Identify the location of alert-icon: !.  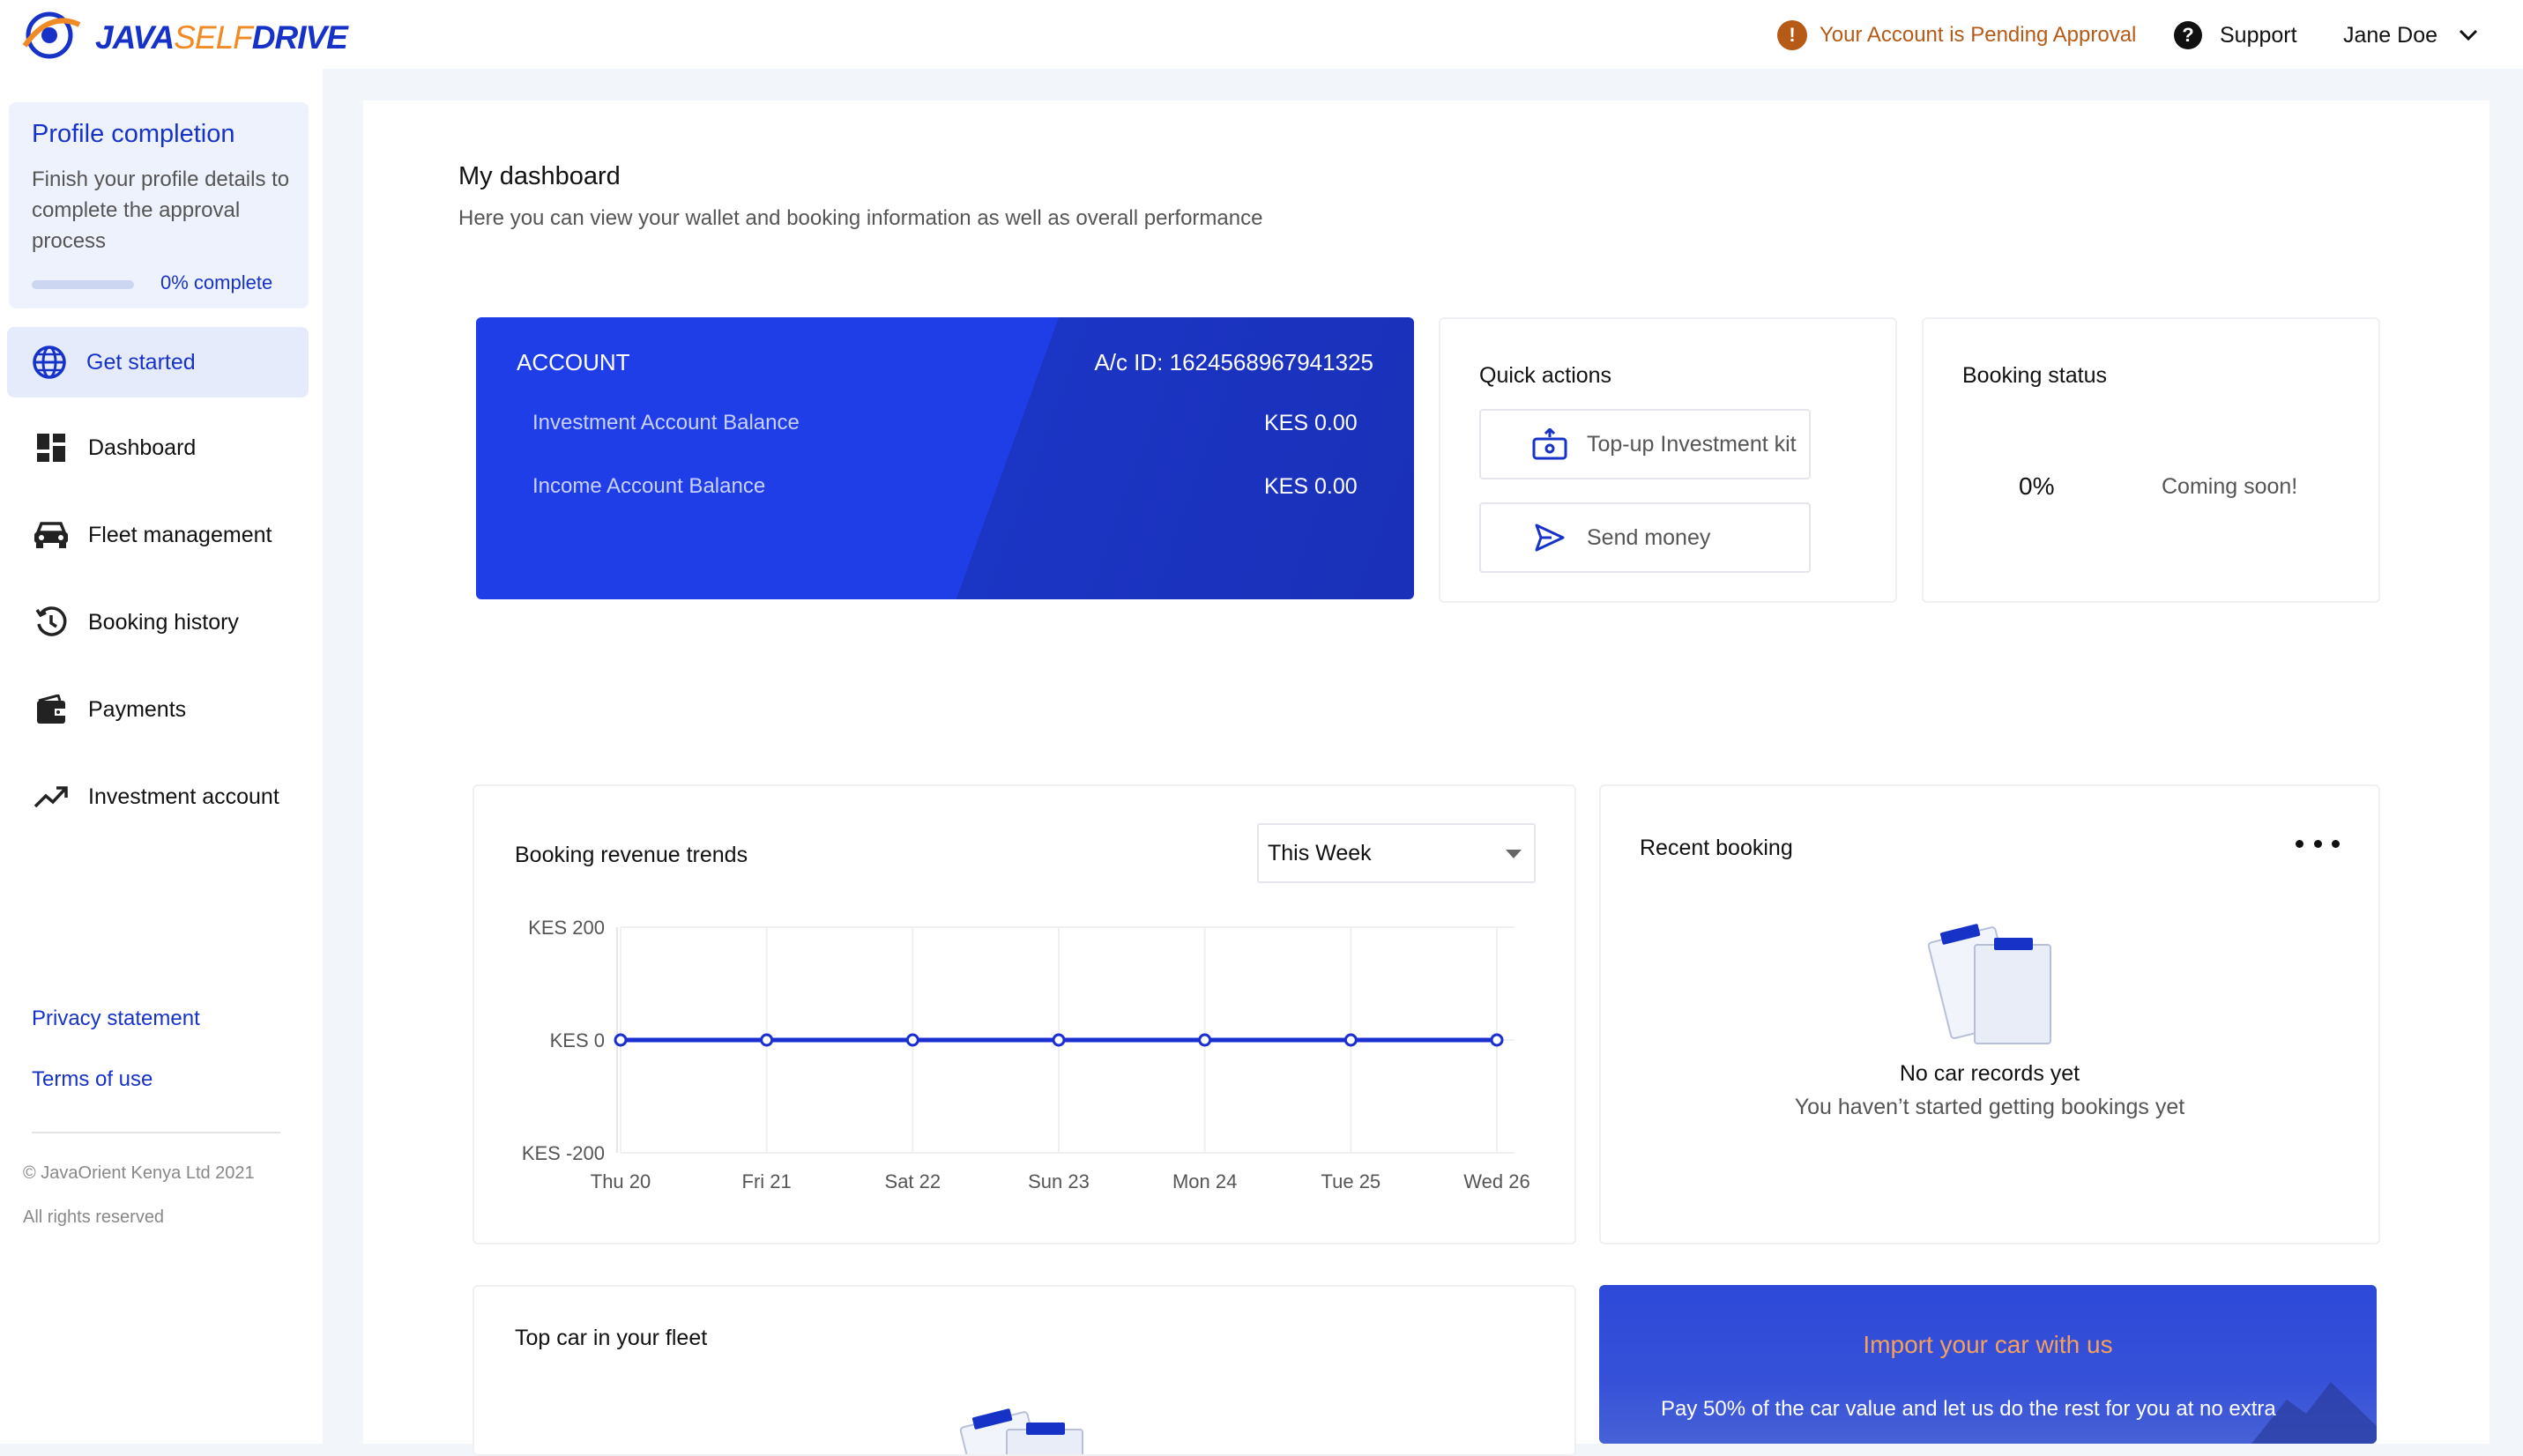
(1792, 35).